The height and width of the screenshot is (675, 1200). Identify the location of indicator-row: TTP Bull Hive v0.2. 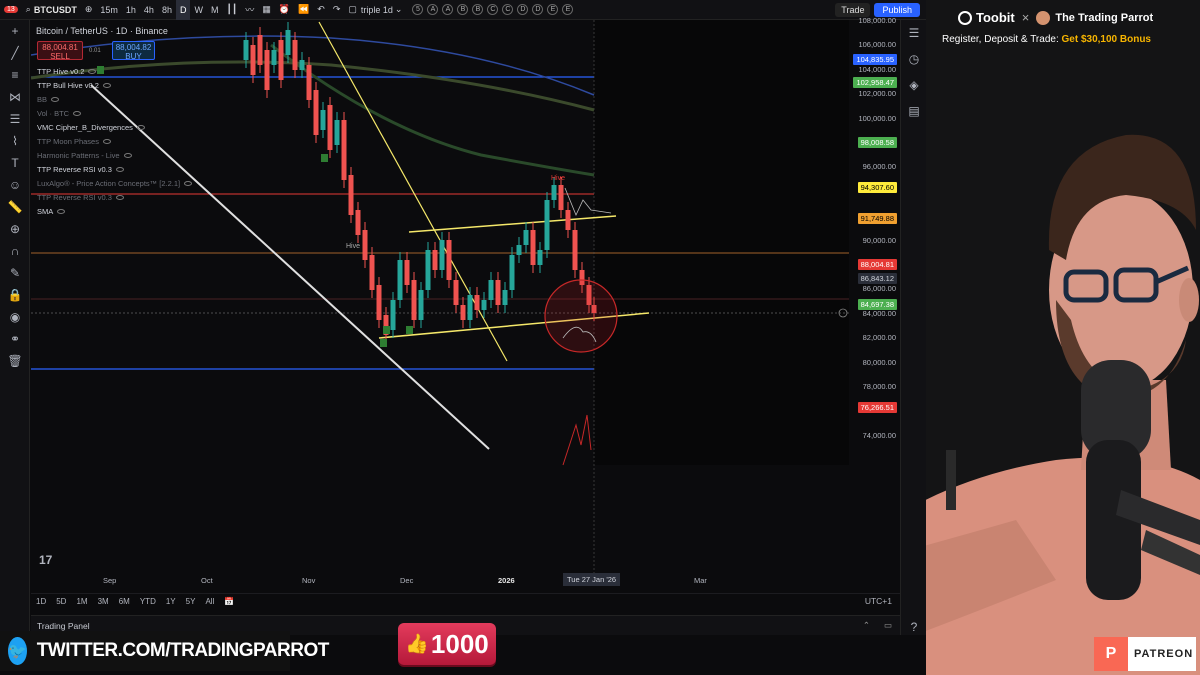
(114, 85).